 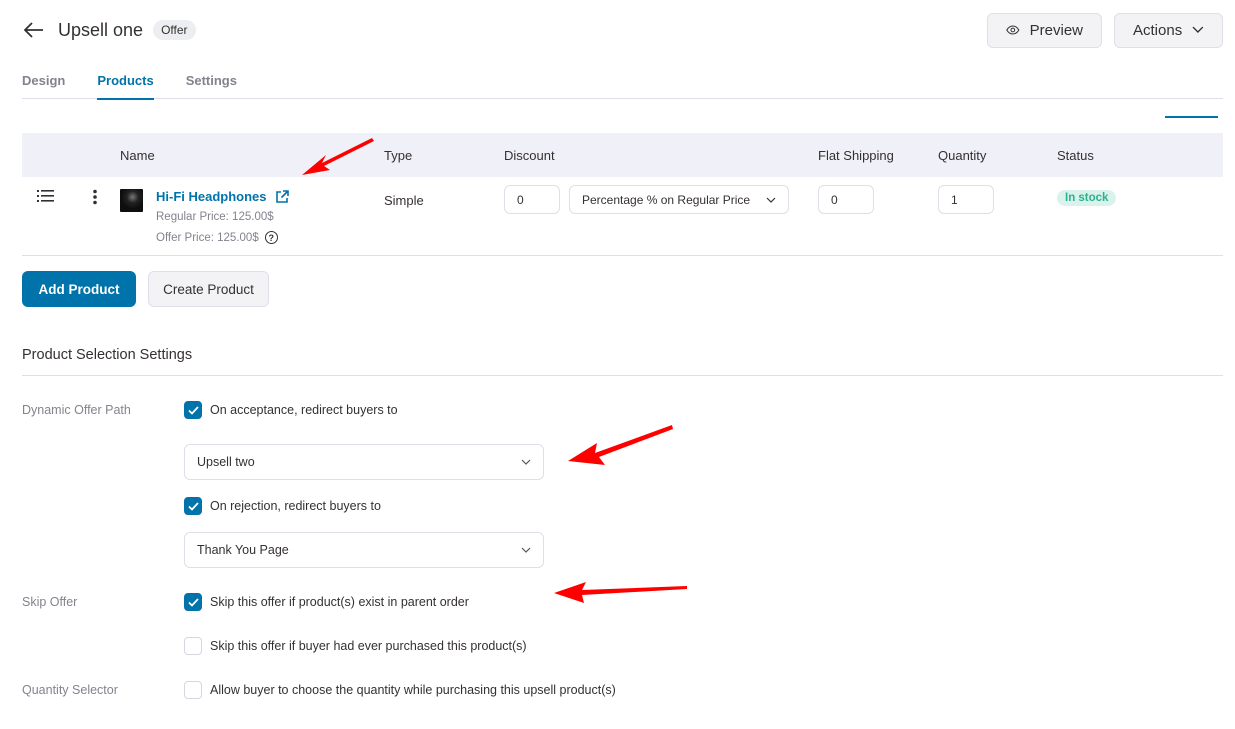 I want to click on preview-label: Preview, so click(x=1056, y=30).